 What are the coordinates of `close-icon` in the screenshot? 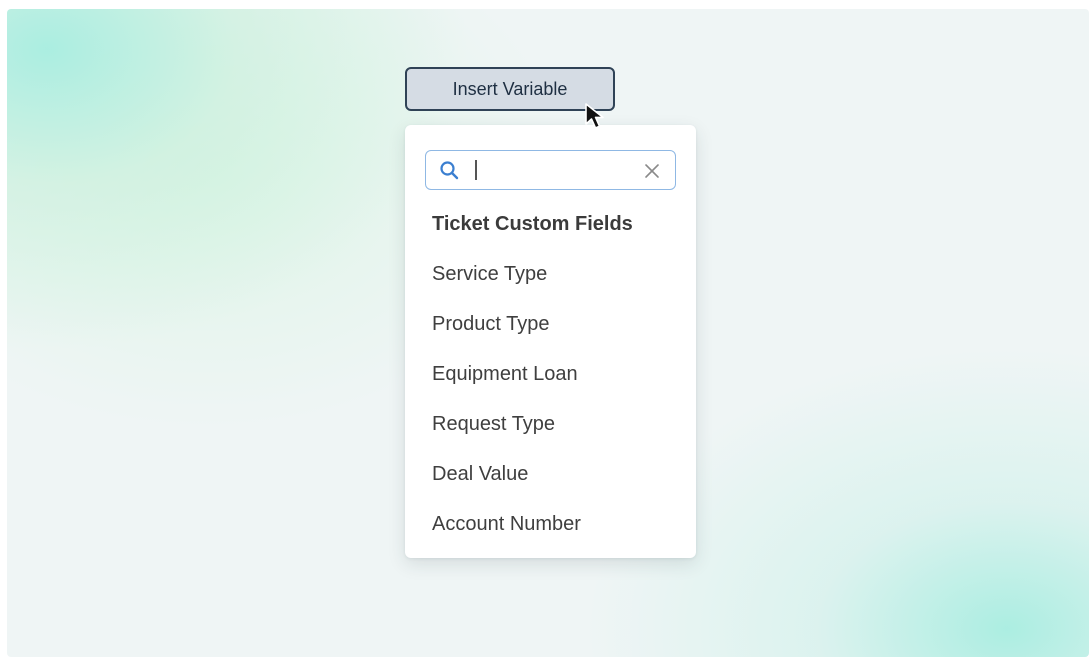 It's located at (652, 171).